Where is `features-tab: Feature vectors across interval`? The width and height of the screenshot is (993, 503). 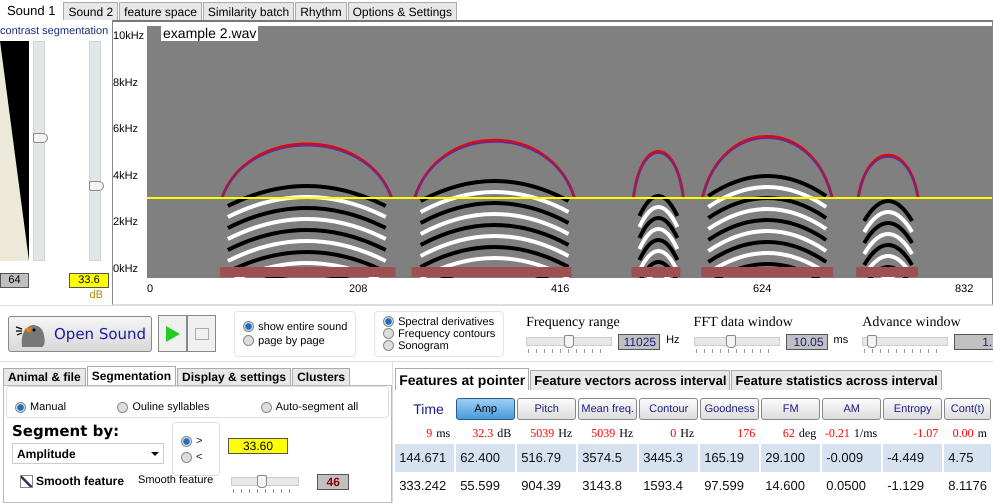
features-tab: Feature vectors across interval is located at coordinates (630, 380).